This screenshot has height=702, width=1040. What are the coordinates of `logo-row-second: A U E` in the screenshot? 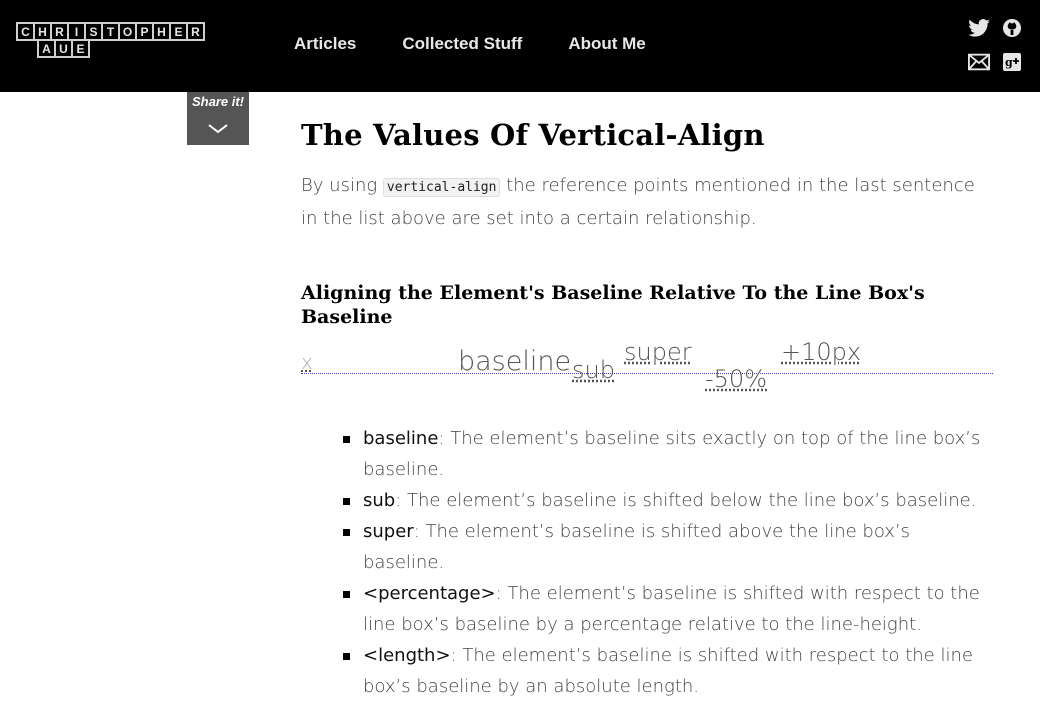 It's located at (120, 48).